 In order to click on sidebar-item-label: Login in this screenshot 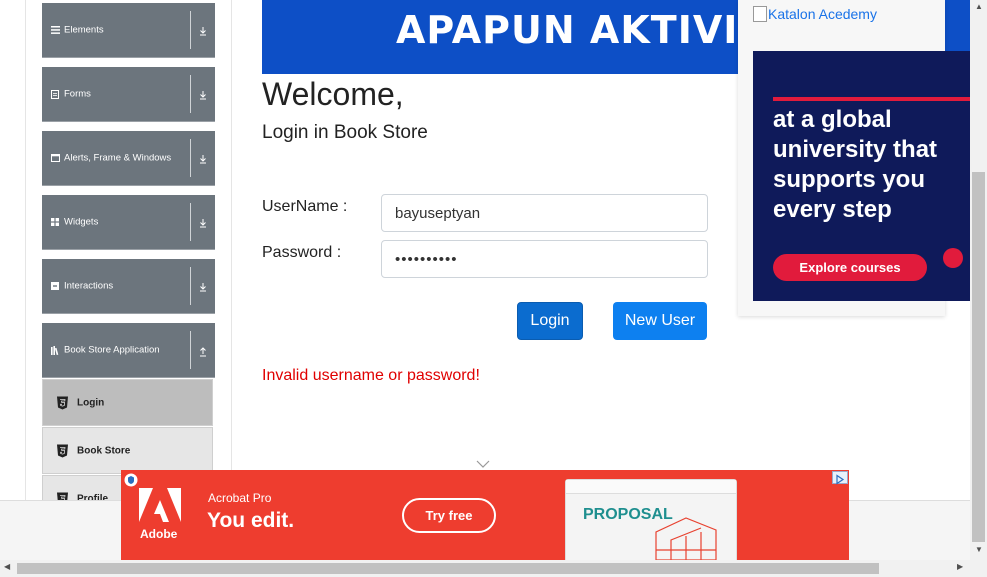, I will do `click(91, 402)`.